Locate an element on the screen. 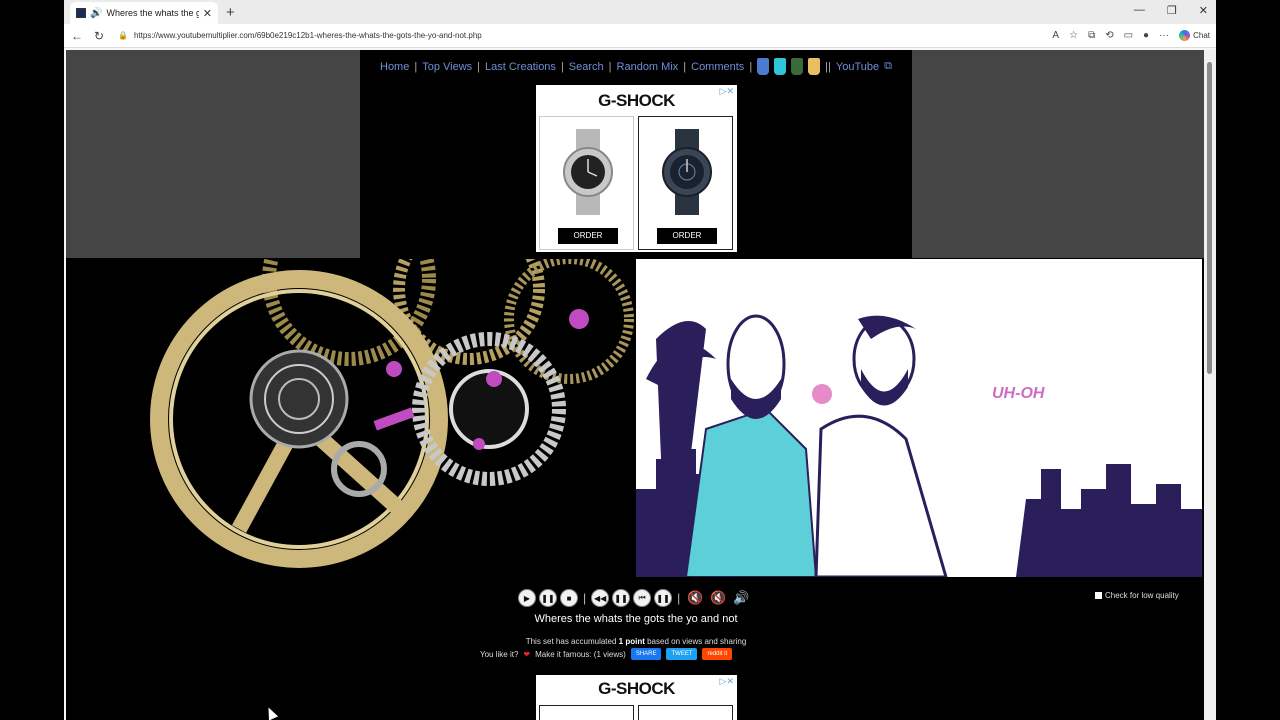  pause-icon: ❚❚ is located at coordinates (548, 598).